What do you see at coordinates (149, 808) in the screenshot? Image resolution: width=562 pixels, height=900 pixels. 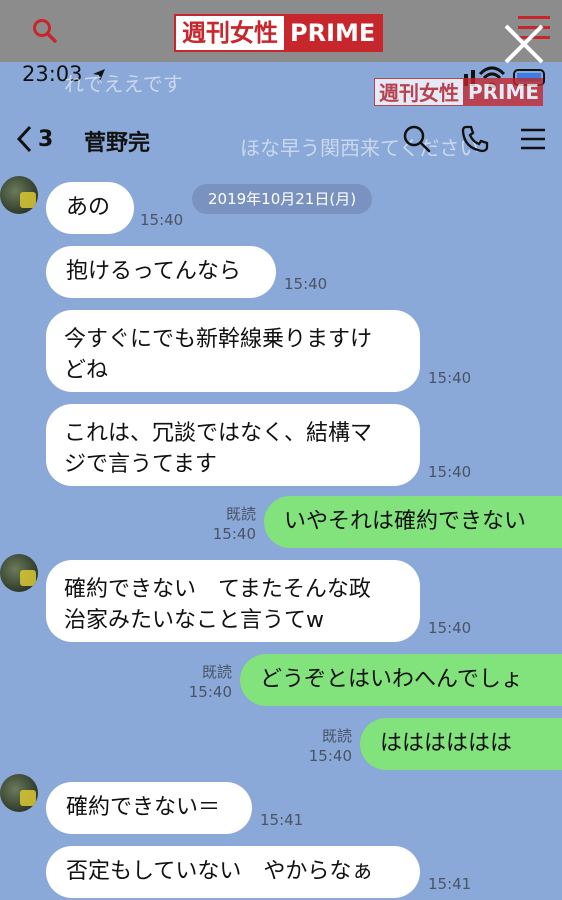 I see `message-bubble: 確約できない＝` at bounding box center [149, 808].